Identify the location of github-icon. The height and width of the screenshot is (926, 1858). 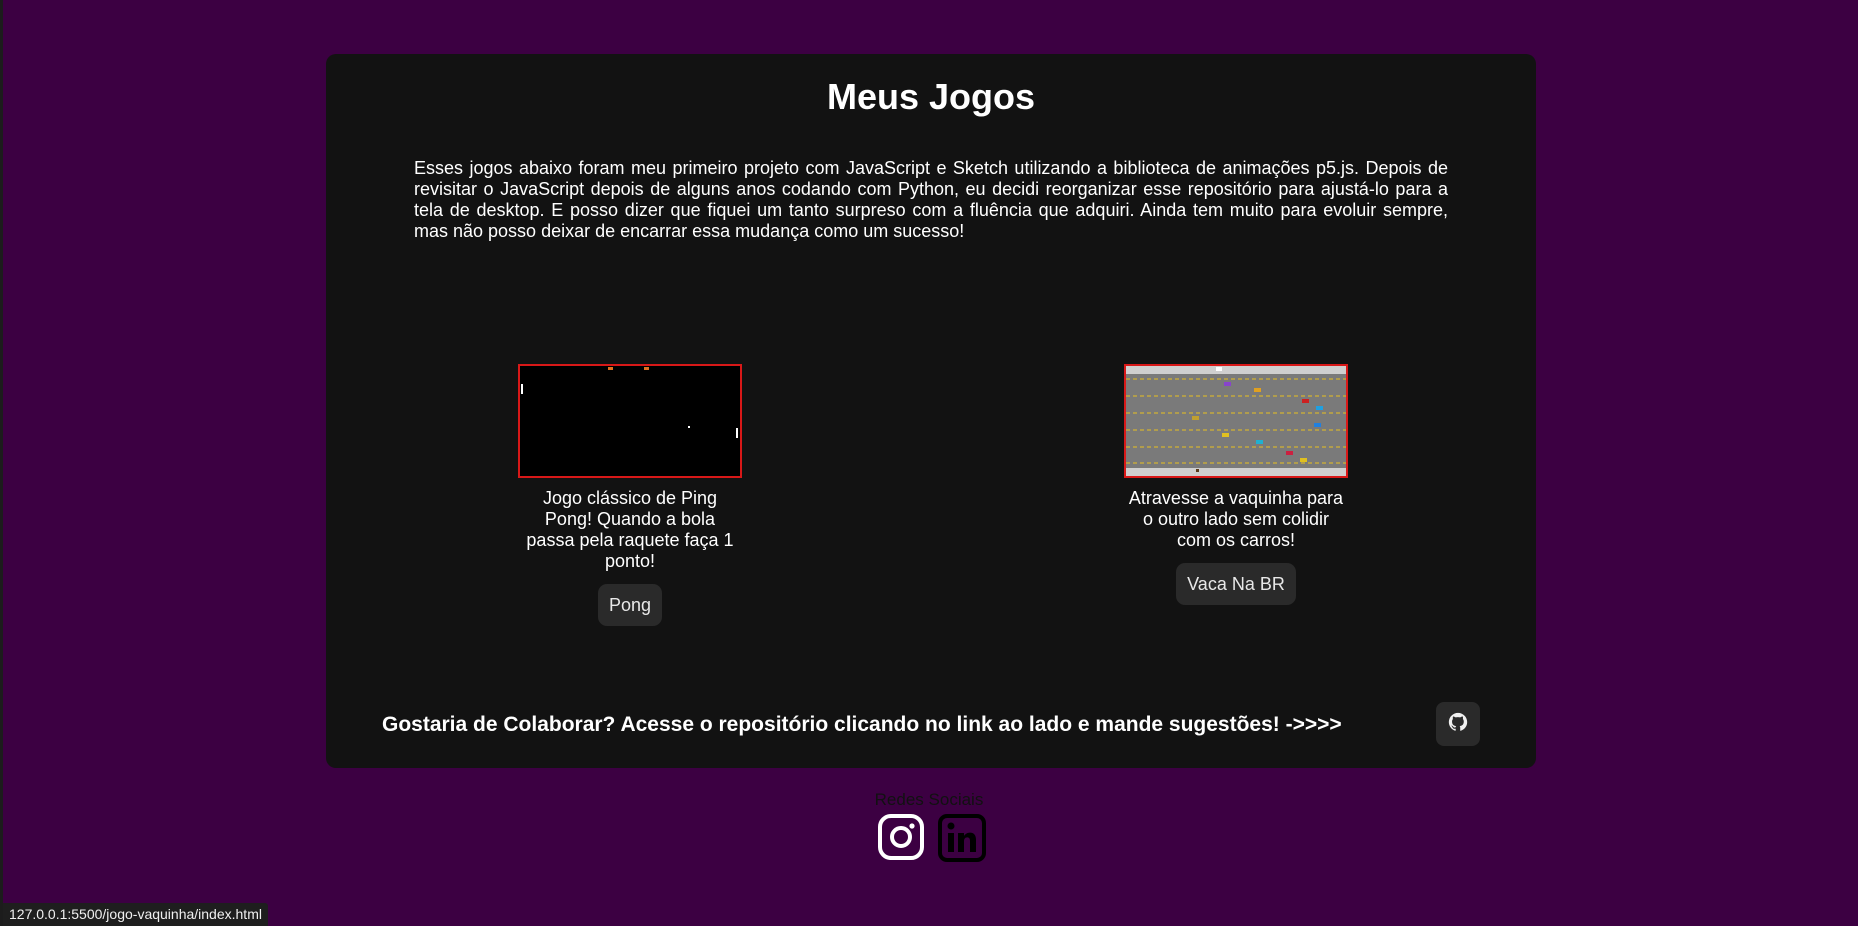
(1458, 724).